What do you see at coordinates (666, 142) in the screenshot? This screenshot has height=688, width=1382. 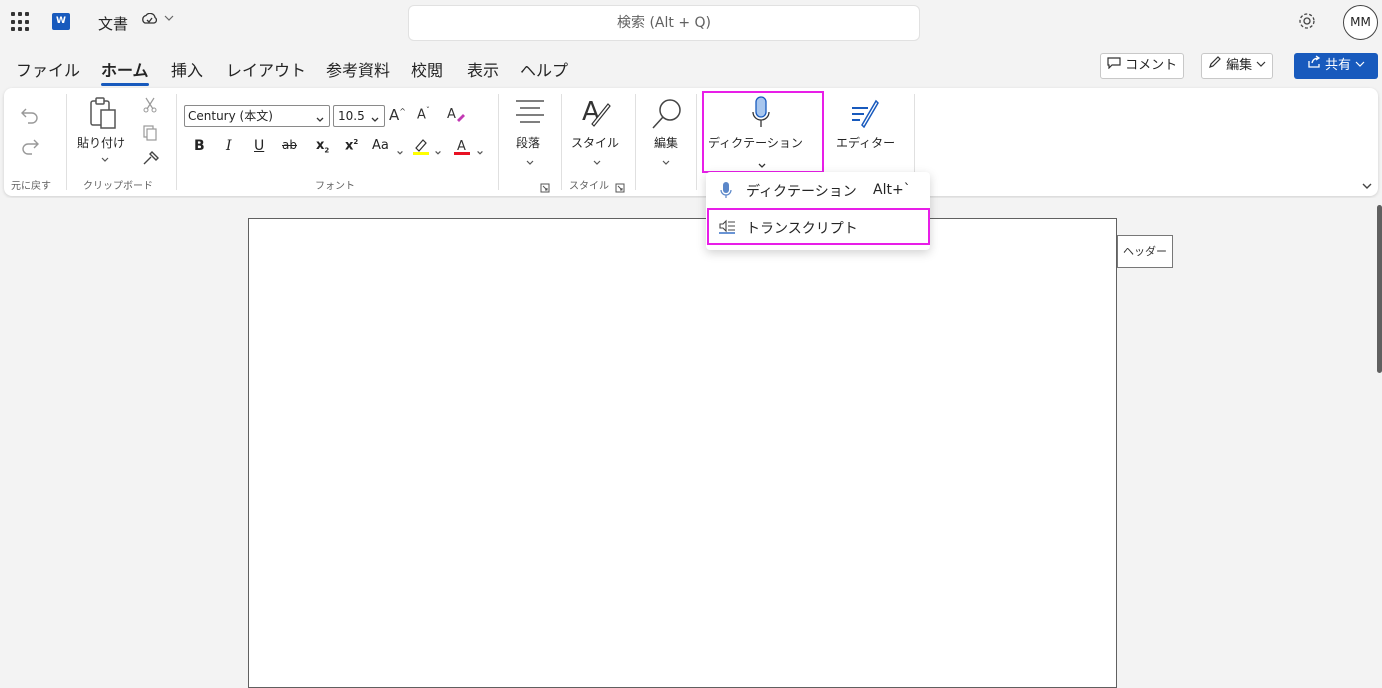 I see `editing-label: 編集` at bounding box center [666, 142].